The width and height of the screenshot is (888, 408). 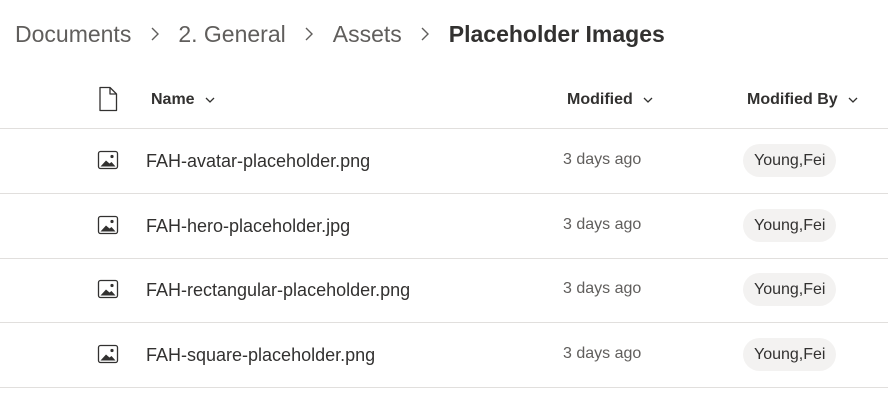 I want to click on file-name-link: FAH-rectangular-placeholder.png, so click(x=278, y=290).